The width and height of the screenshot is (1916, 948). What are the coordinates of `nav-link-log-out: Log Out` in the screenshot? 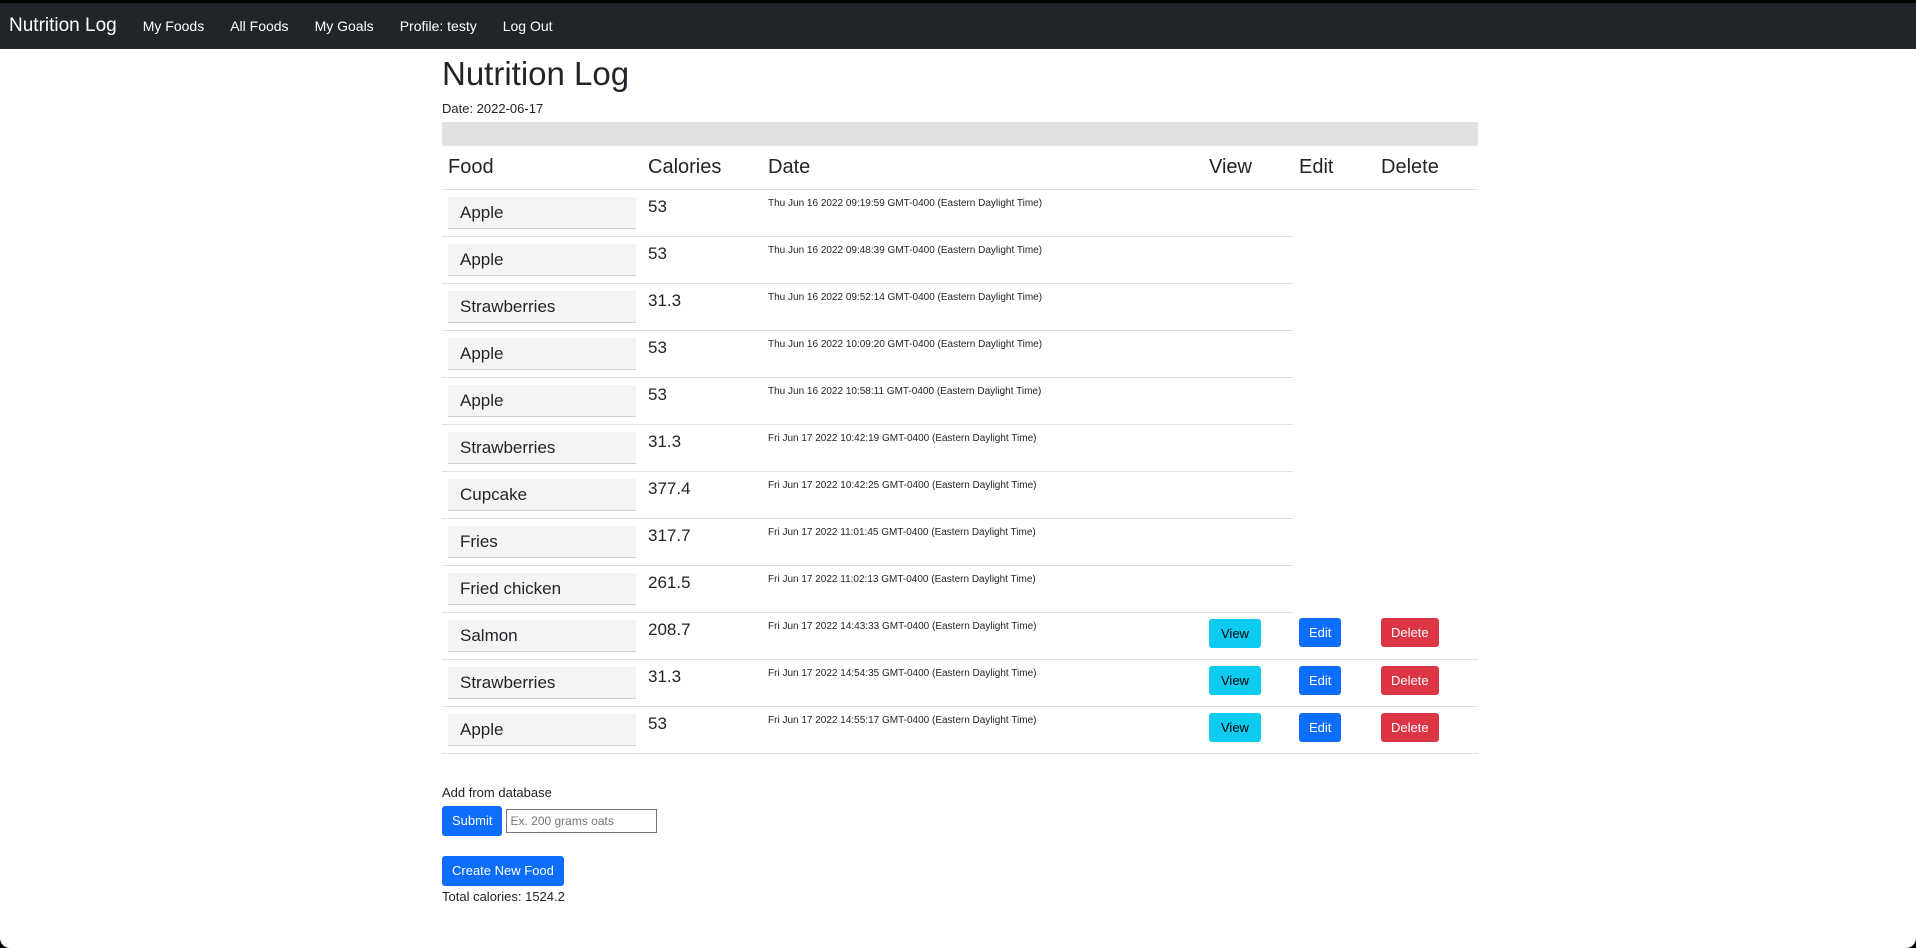 It's located at (528, 26).